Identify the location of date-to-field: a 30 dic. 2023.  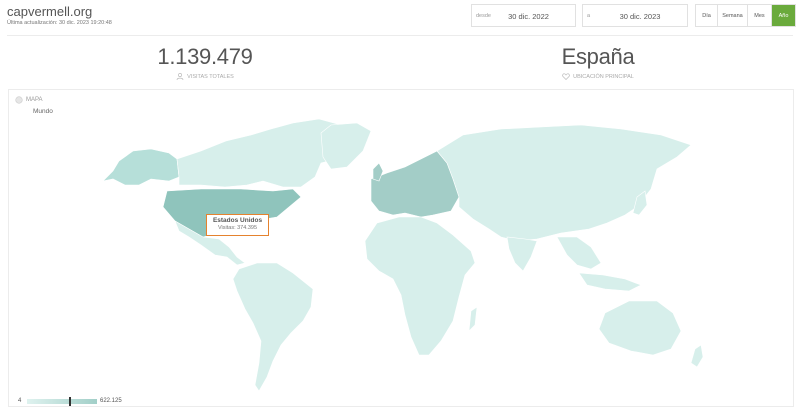
(635, 15).